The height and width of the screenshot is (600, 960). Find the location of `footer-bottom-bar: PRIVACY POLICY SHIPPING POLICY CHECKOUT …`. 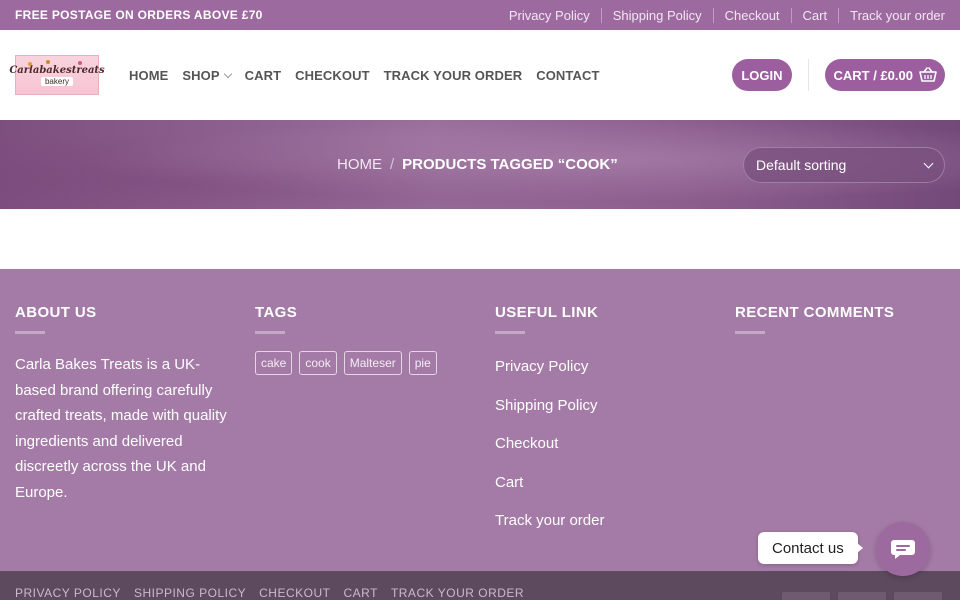

footer-bottom-bar: PRIVACY POLICY SHIPPING POLICY CHECKOUT … is located at coordinates (480, 585).